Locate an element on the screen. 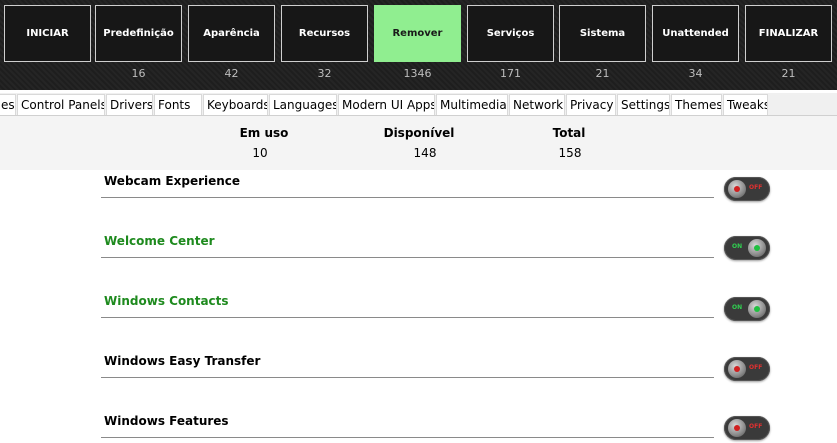  nav-button-unattended: Unattended is located at coordinates (695, 33).